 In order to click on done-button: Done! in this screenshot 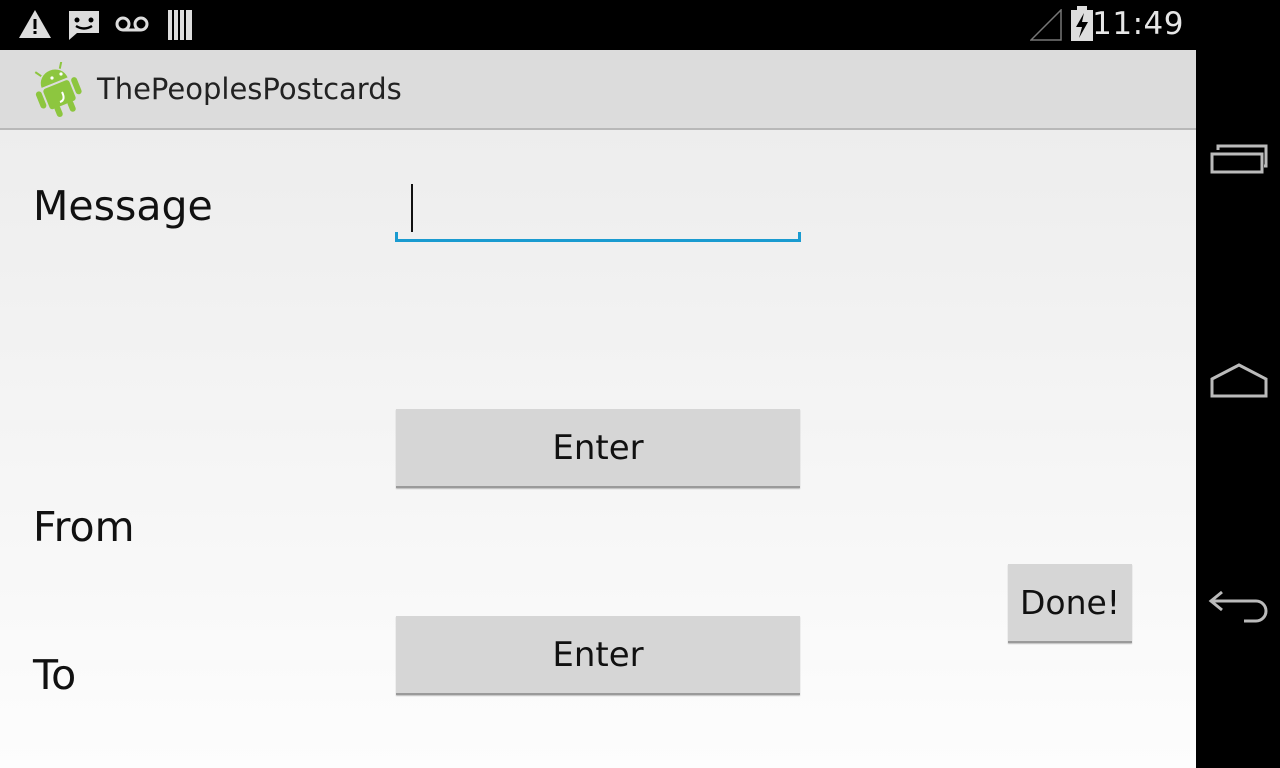, I will do `click(1070, 603)`.